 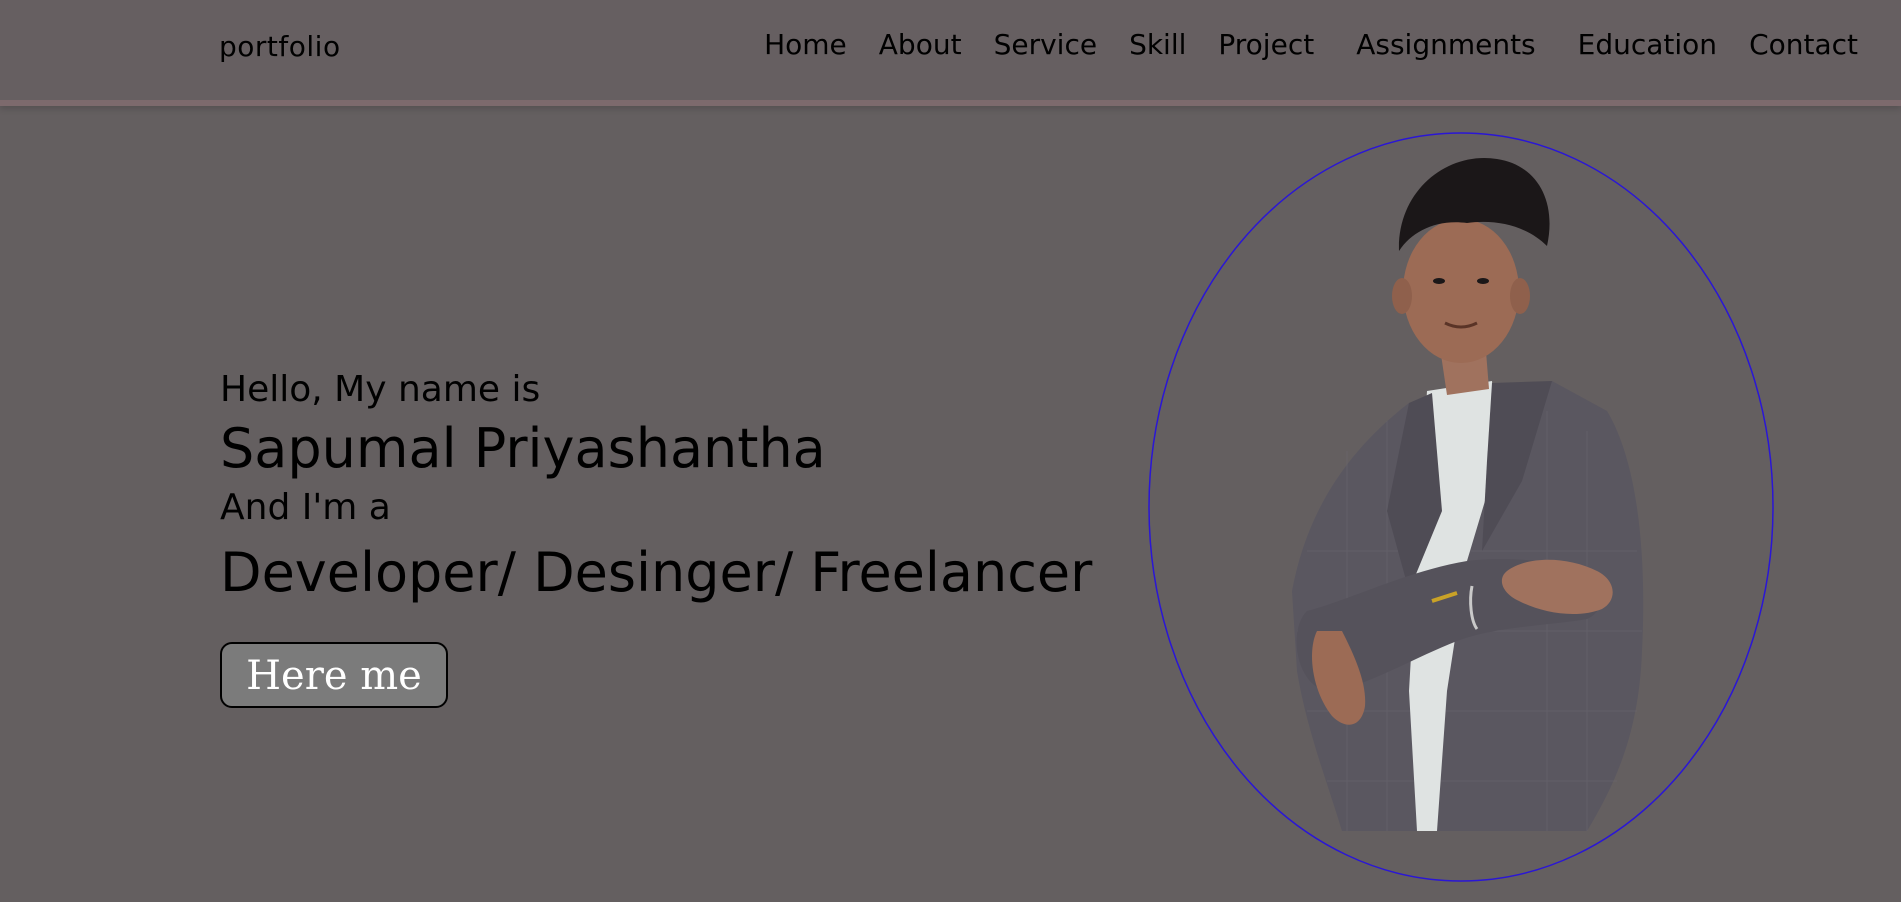 What do you see at coordinates (305, 507) in the screenshot?
I see `hero-role-intro: And I'm a` at bounding box center [305, 507].